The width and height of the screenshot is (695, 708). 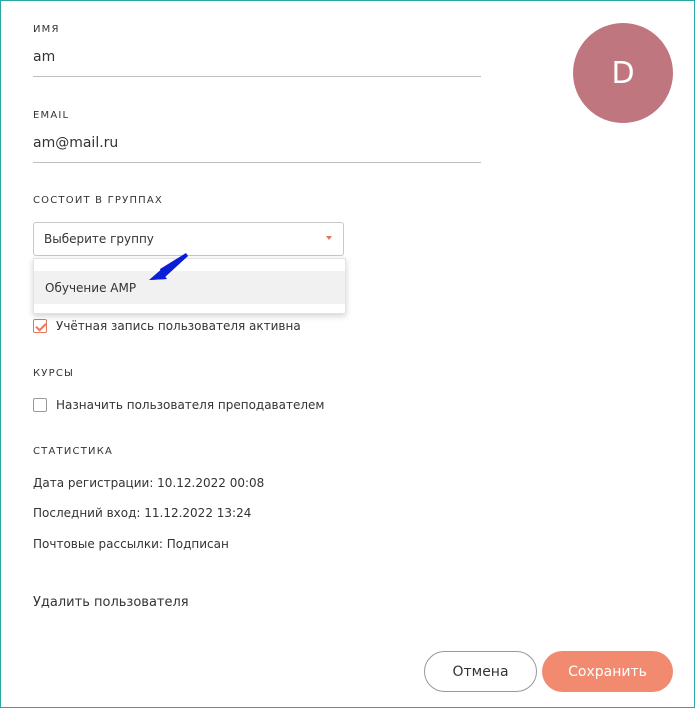 What do you see at coordinates (40, 405) in the screenshot?
I see `teacher-checkbox` at bounding box center [40, 405].